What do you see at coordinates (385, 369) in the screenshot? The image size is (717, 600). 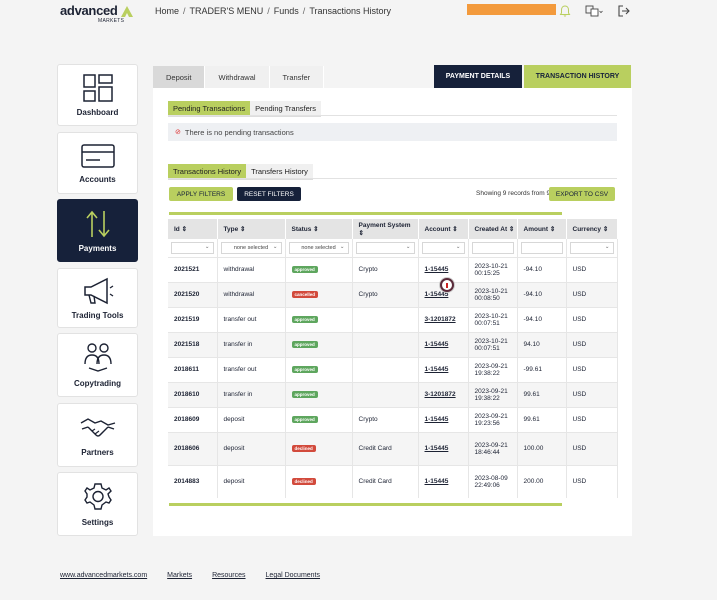 I see `cell-payment-system` at bounding box center [385, 369].